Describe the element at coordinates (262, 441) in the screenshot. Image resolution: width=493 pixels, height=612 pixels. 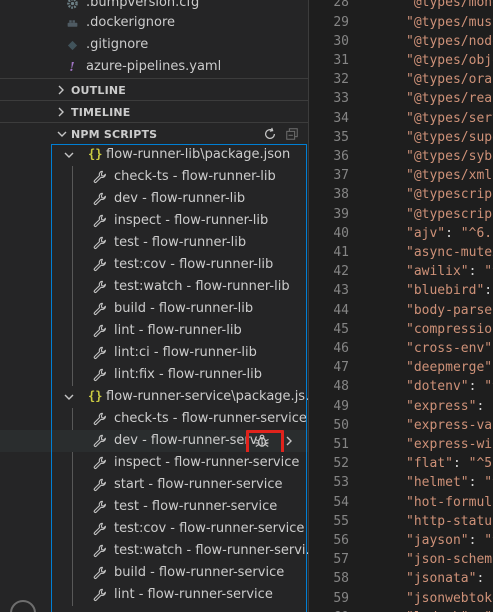
I see `debug-script-icon` at that location.